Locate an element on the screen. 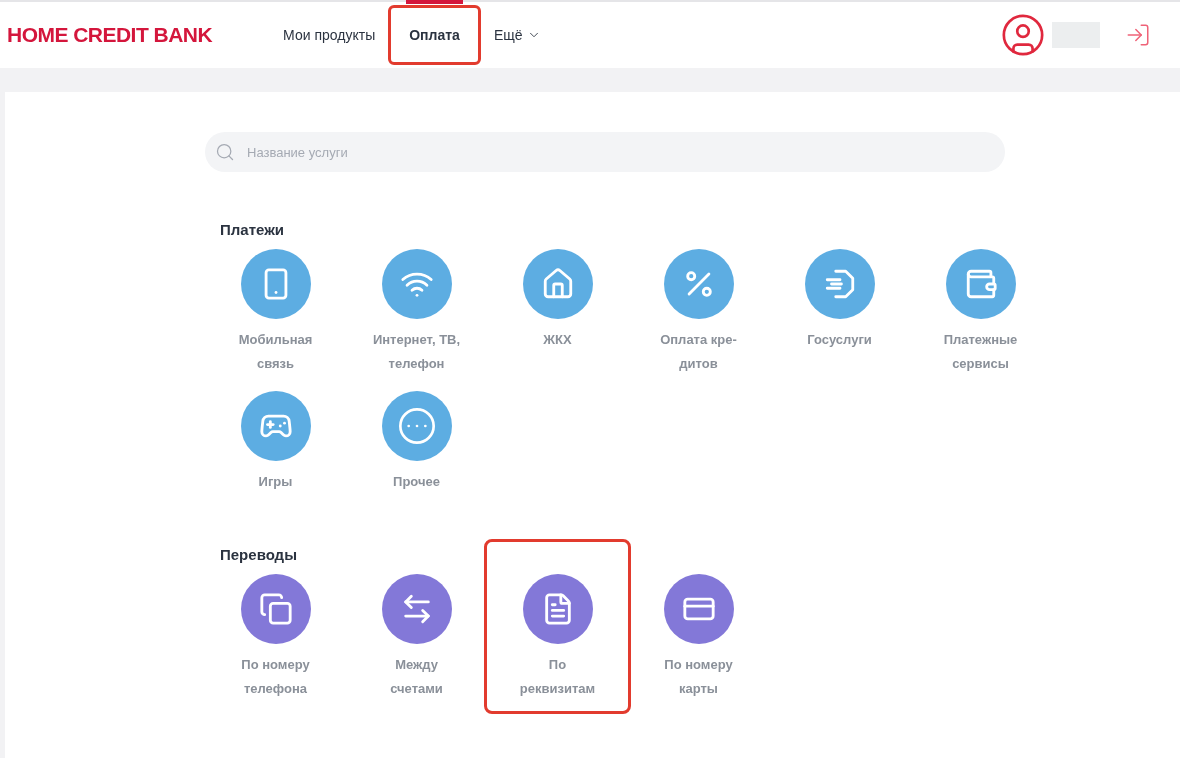 This screenshot has width=1180, height=758. search-field: Название услуги is located at coordinates (605, 152).